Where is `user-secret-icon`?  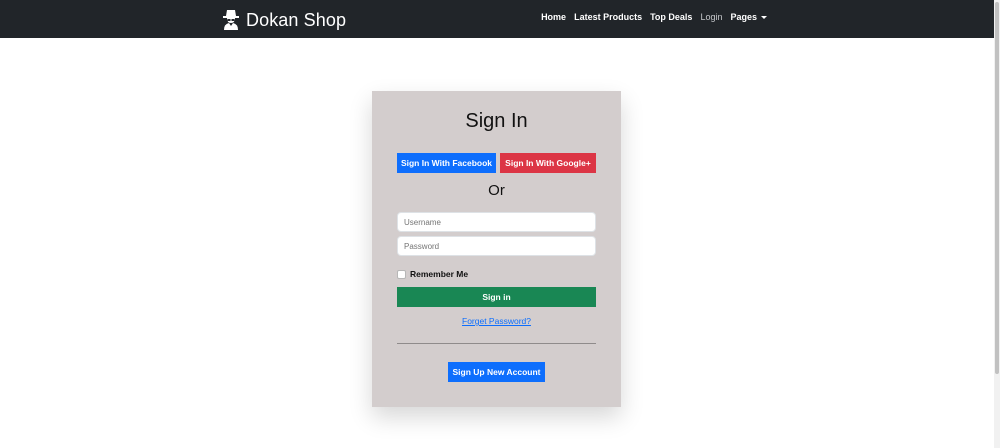
user-secret-icon is located at coordinates (231, 20).